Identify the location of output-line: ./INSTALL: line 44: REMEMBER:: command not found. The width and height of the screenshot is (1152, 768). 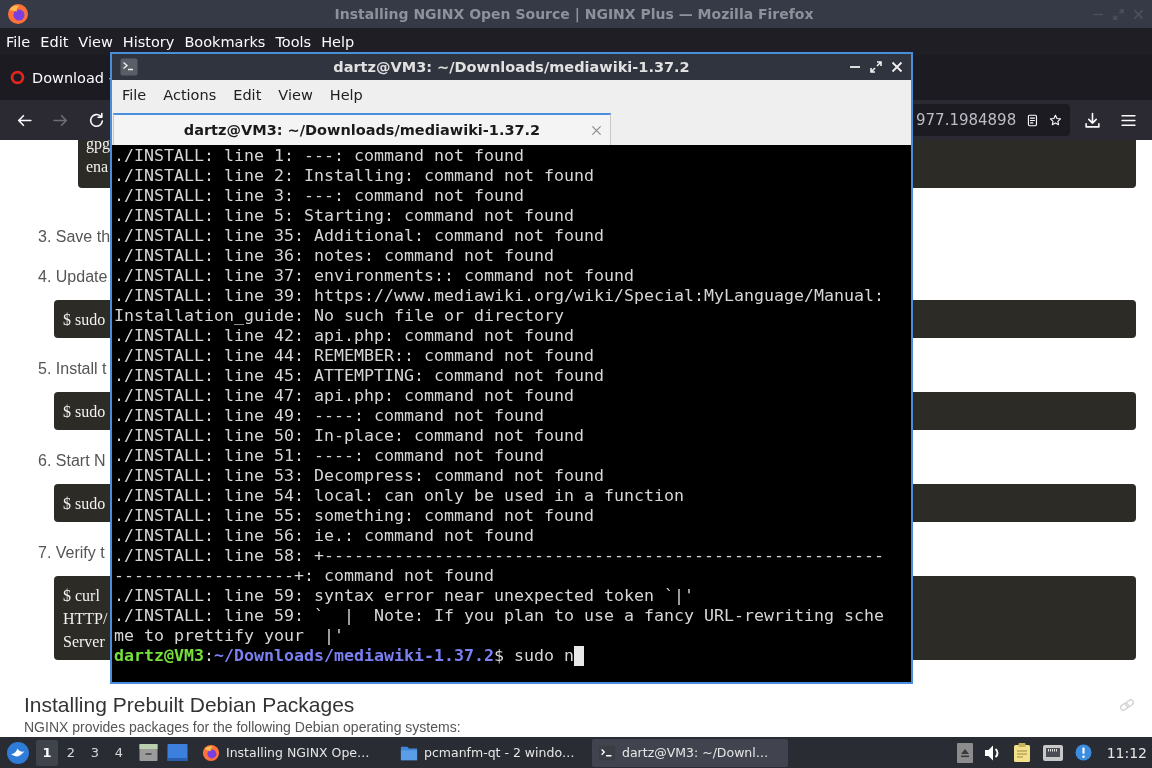
(354, 356).